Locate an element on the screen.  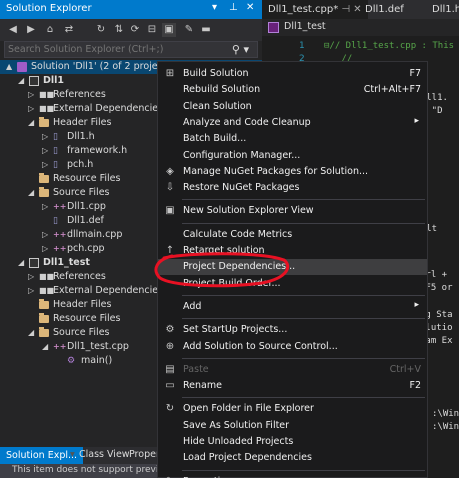
menu-item-open-folder-in-file-explorer: ↻ Open Folder in File Explorer is located at coordinates (292, 409).